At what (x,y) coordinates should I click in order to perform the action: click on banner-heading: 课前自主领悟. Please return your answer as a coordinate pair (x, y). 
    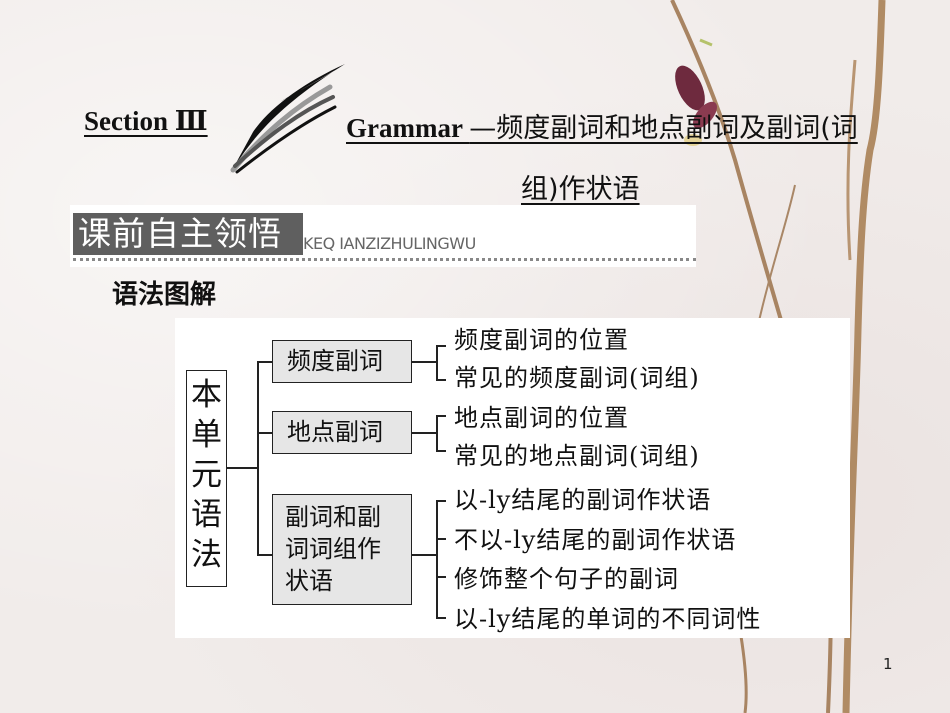
    Looking at the image, I should click on (188, 234).